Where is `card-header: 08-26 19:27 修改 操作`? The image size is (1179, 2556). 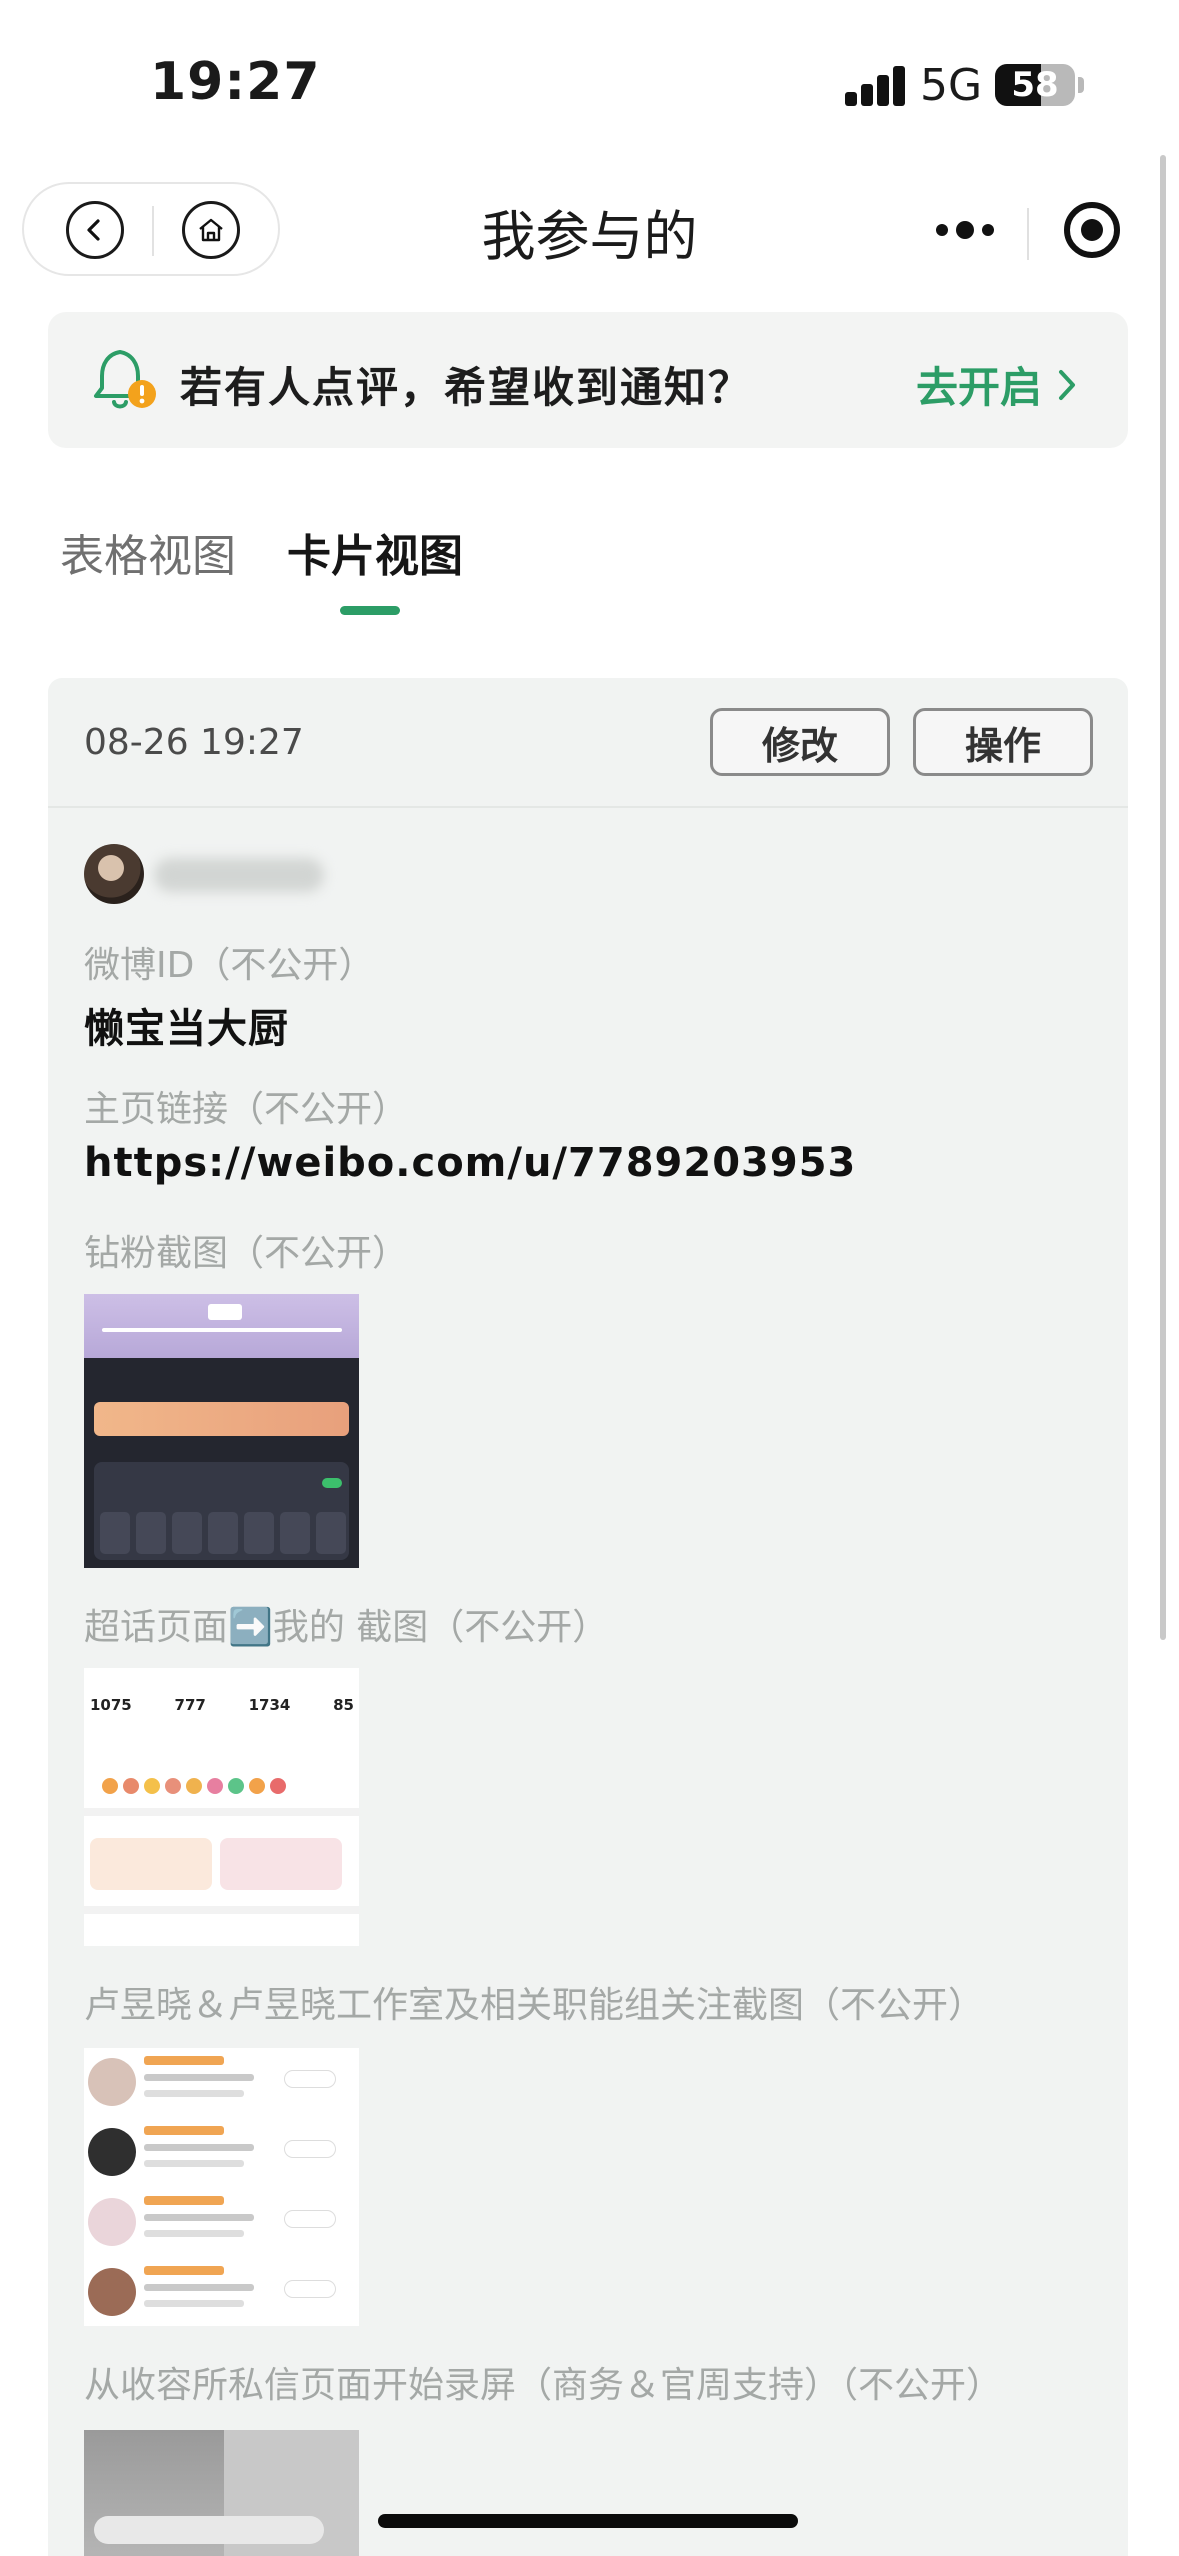 card-header: 08-26 19:27 修改 操作 is located at coordinates (588, 743).